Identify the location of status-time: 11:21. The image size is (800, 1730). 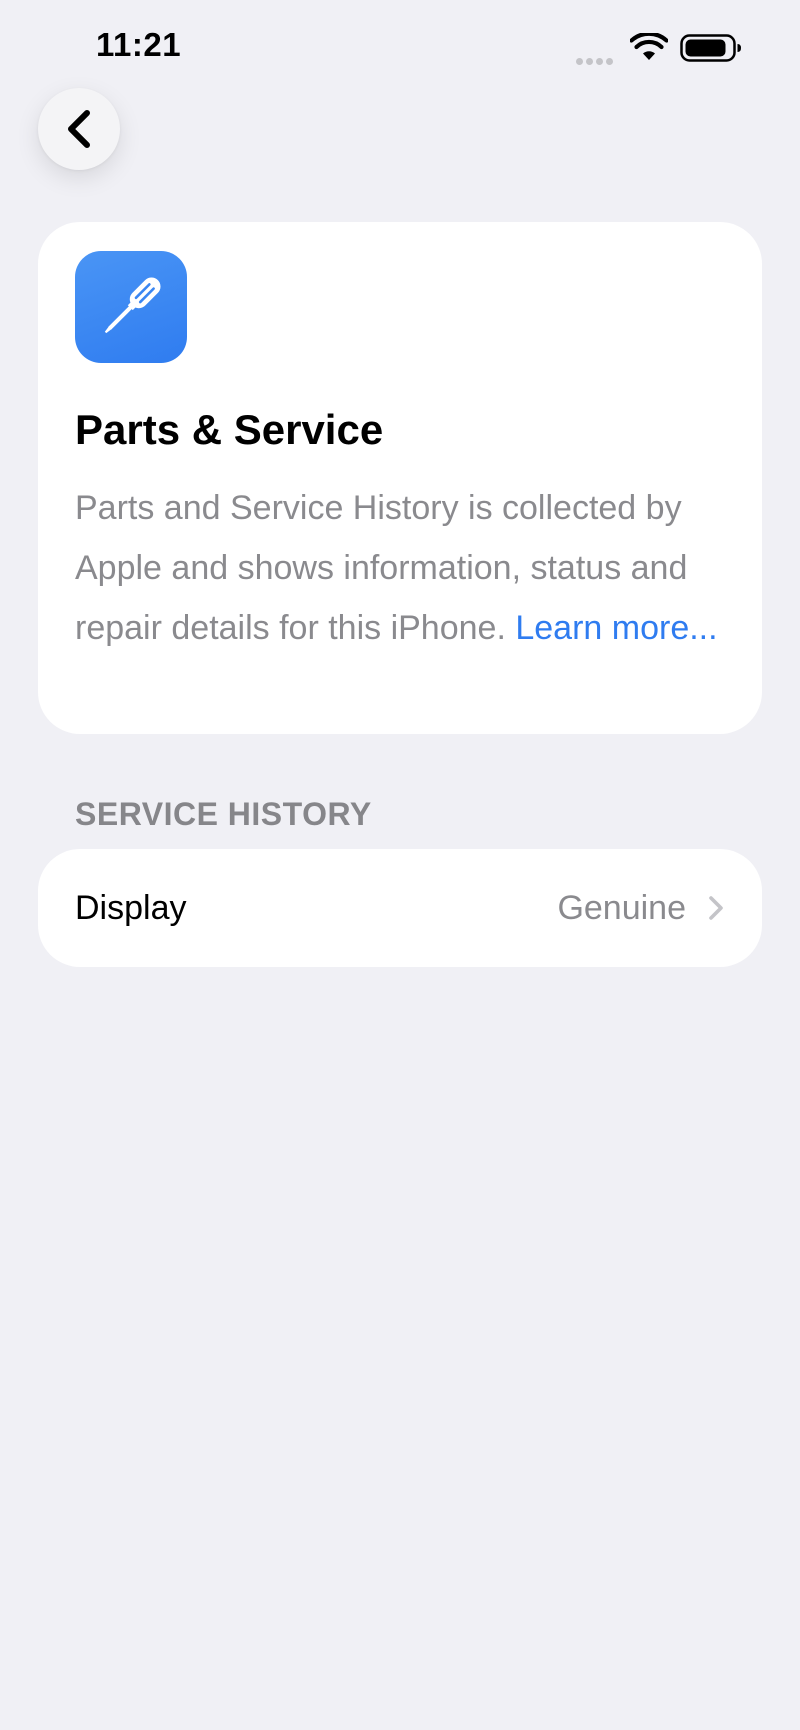
(139, 44).